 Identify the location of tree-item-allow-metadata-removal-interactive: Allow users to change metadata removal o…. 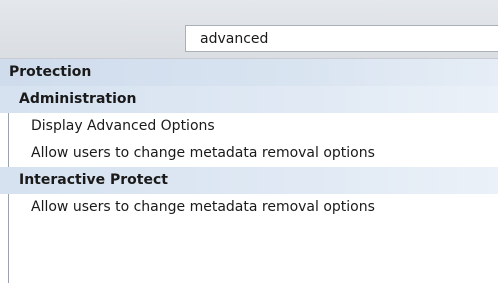
(249, 207).